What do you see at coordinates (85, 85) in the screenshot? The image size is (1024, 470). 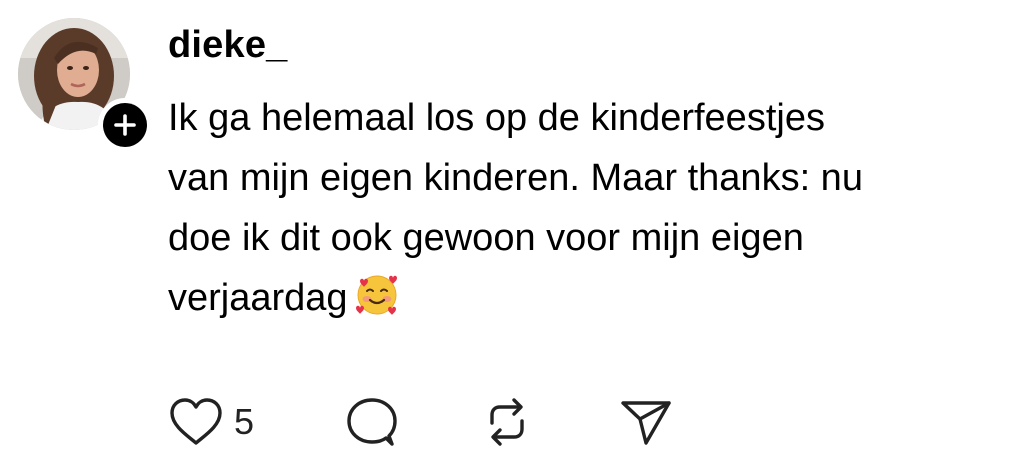 I see `avatar-container` at bounding box center [85, 85].